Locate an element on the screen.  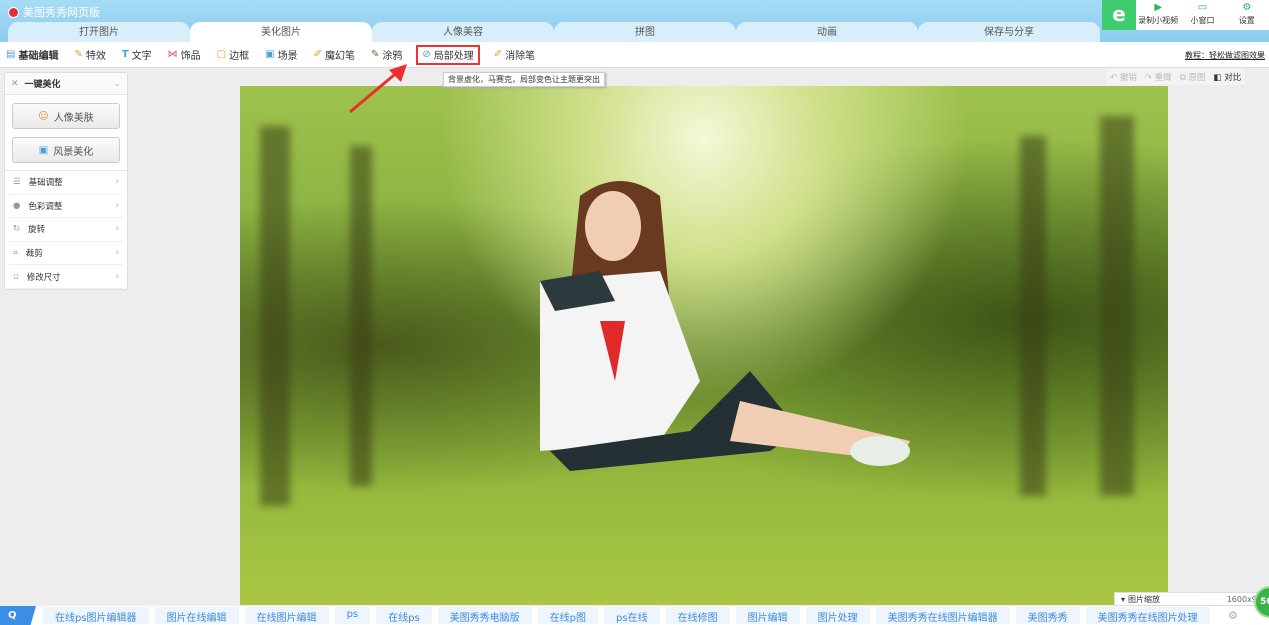
sidebar-header-label: 一键美化 is located at coordinates (42, 85).